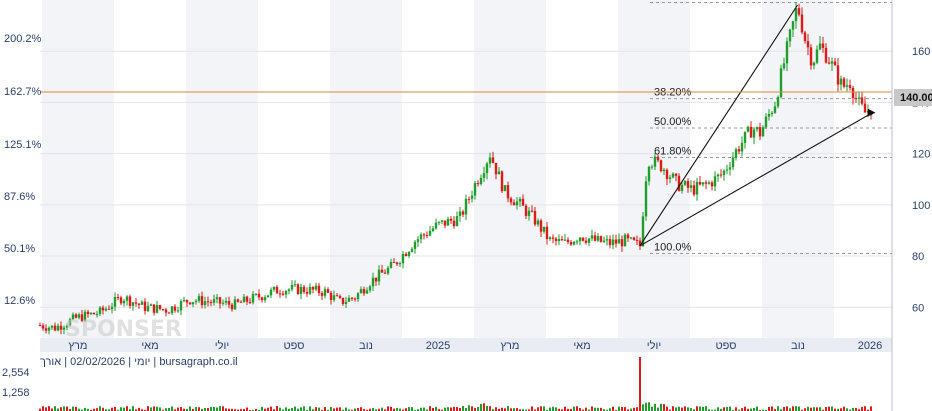 The width and height of the screenshot is (932, 411). What do you see at coordinates (673, 122) in the screenshot?
I see `fib-label: 50.00%` at bounding box center [673, 122].